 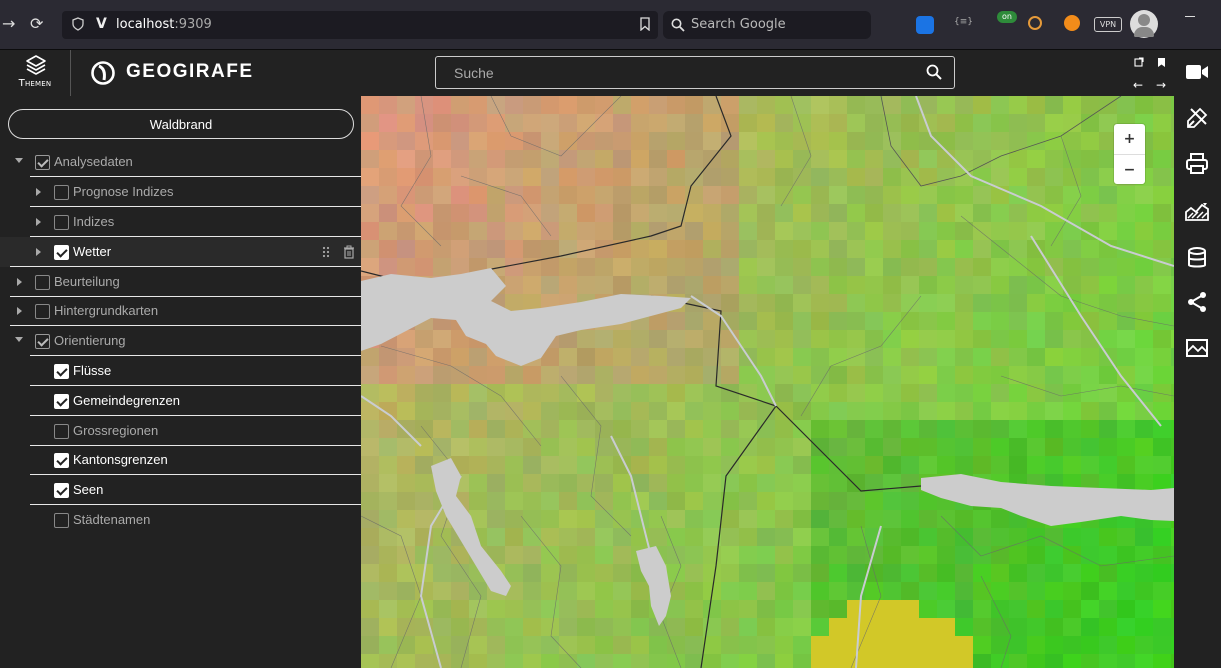 What do you see at coordinates (1129, 139) in the screenshot?
I see `zoom-in-button: +` at bounding box center [1129, 139].